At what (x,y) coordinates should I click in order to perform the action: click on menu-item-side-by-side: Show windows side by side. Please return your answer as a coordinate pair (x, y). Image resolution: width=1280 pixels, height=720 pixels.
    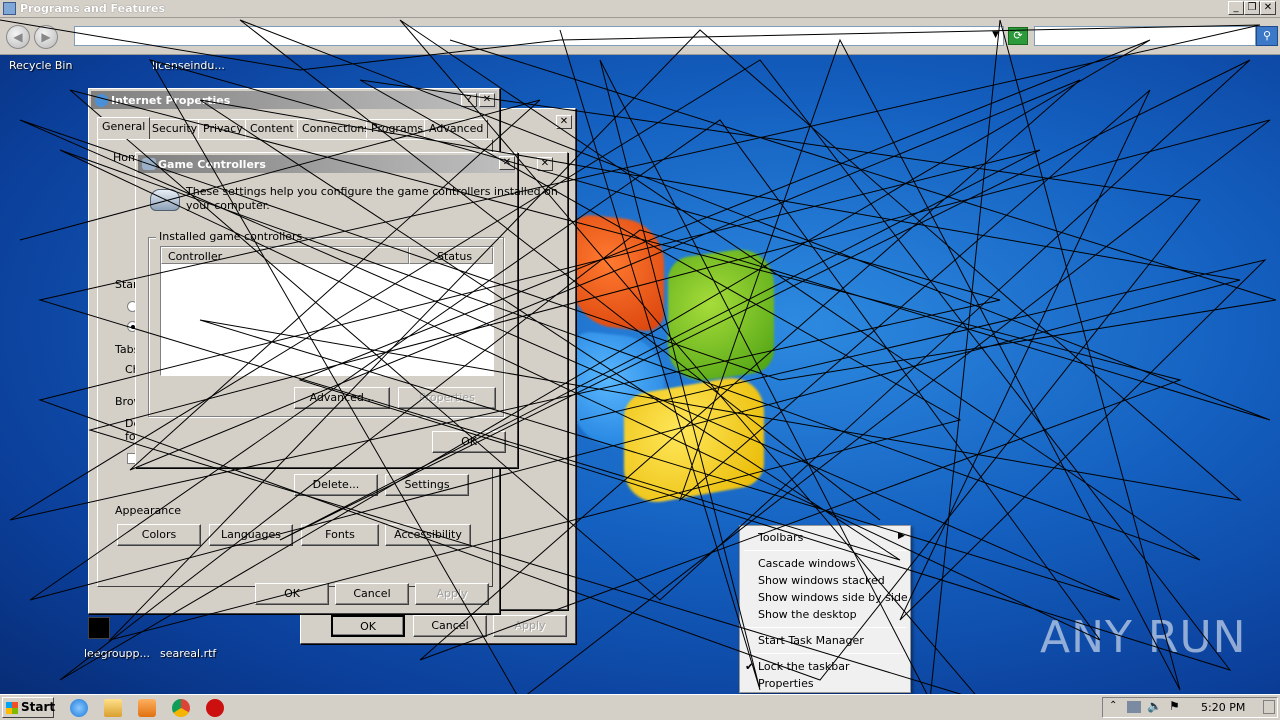
    Looking at the image, I should click on (833, 597).